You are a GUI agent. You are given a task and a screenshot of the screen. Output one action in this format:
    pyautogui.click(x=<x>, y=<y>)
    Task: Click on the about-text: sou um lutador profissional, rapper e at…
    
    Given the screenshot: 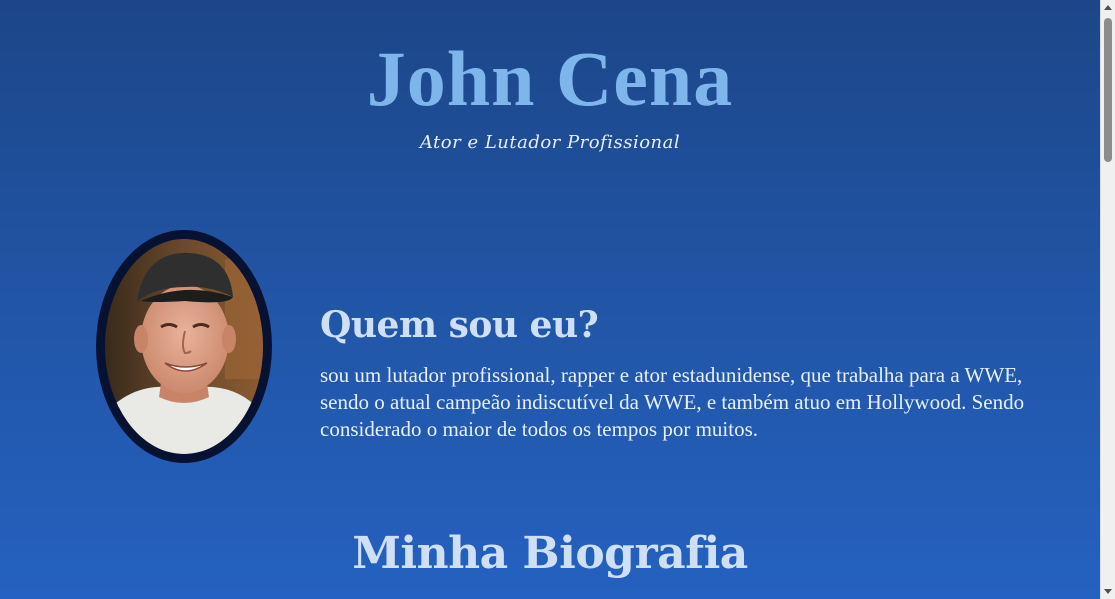 What is the action you would take?
    pyautogui.click(x=672, y=402)
    